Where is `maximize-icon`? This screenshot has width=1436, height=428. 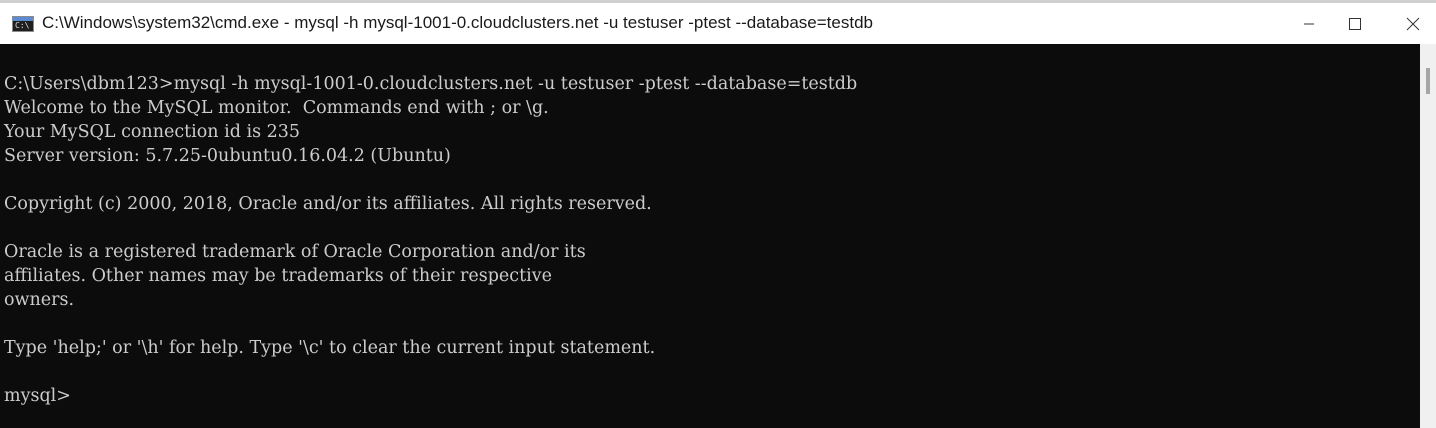
maximize-icon is located at coordinates (1355, 23).